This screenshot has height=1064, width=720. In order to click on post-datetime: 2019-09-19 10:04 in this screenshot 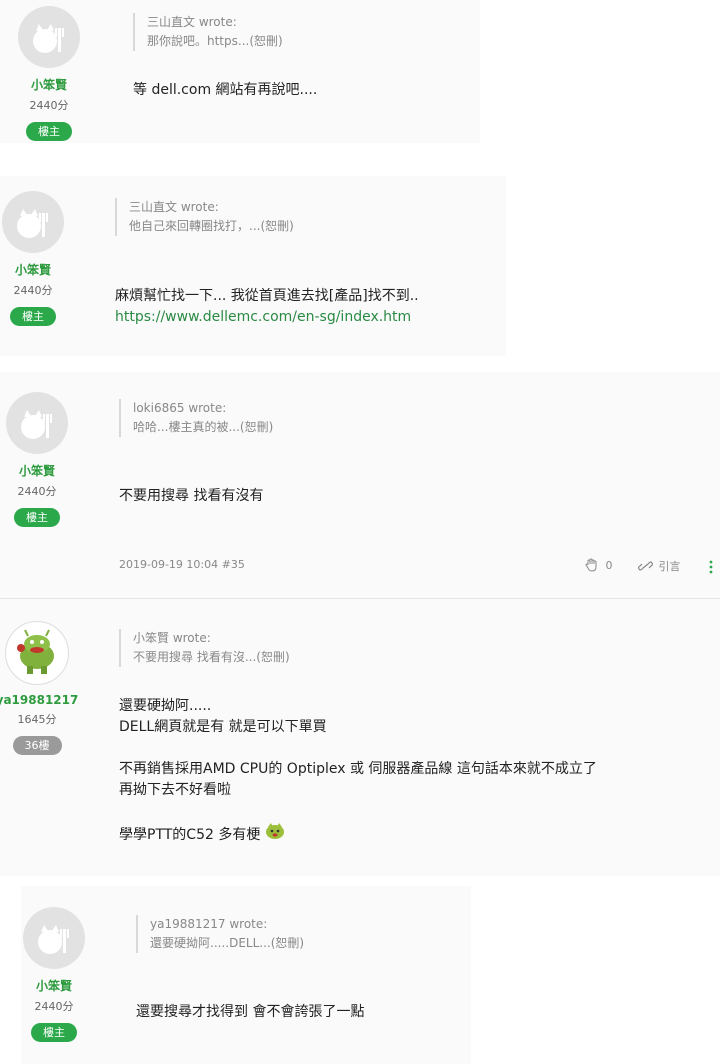, I will do `click(169, 564)`.